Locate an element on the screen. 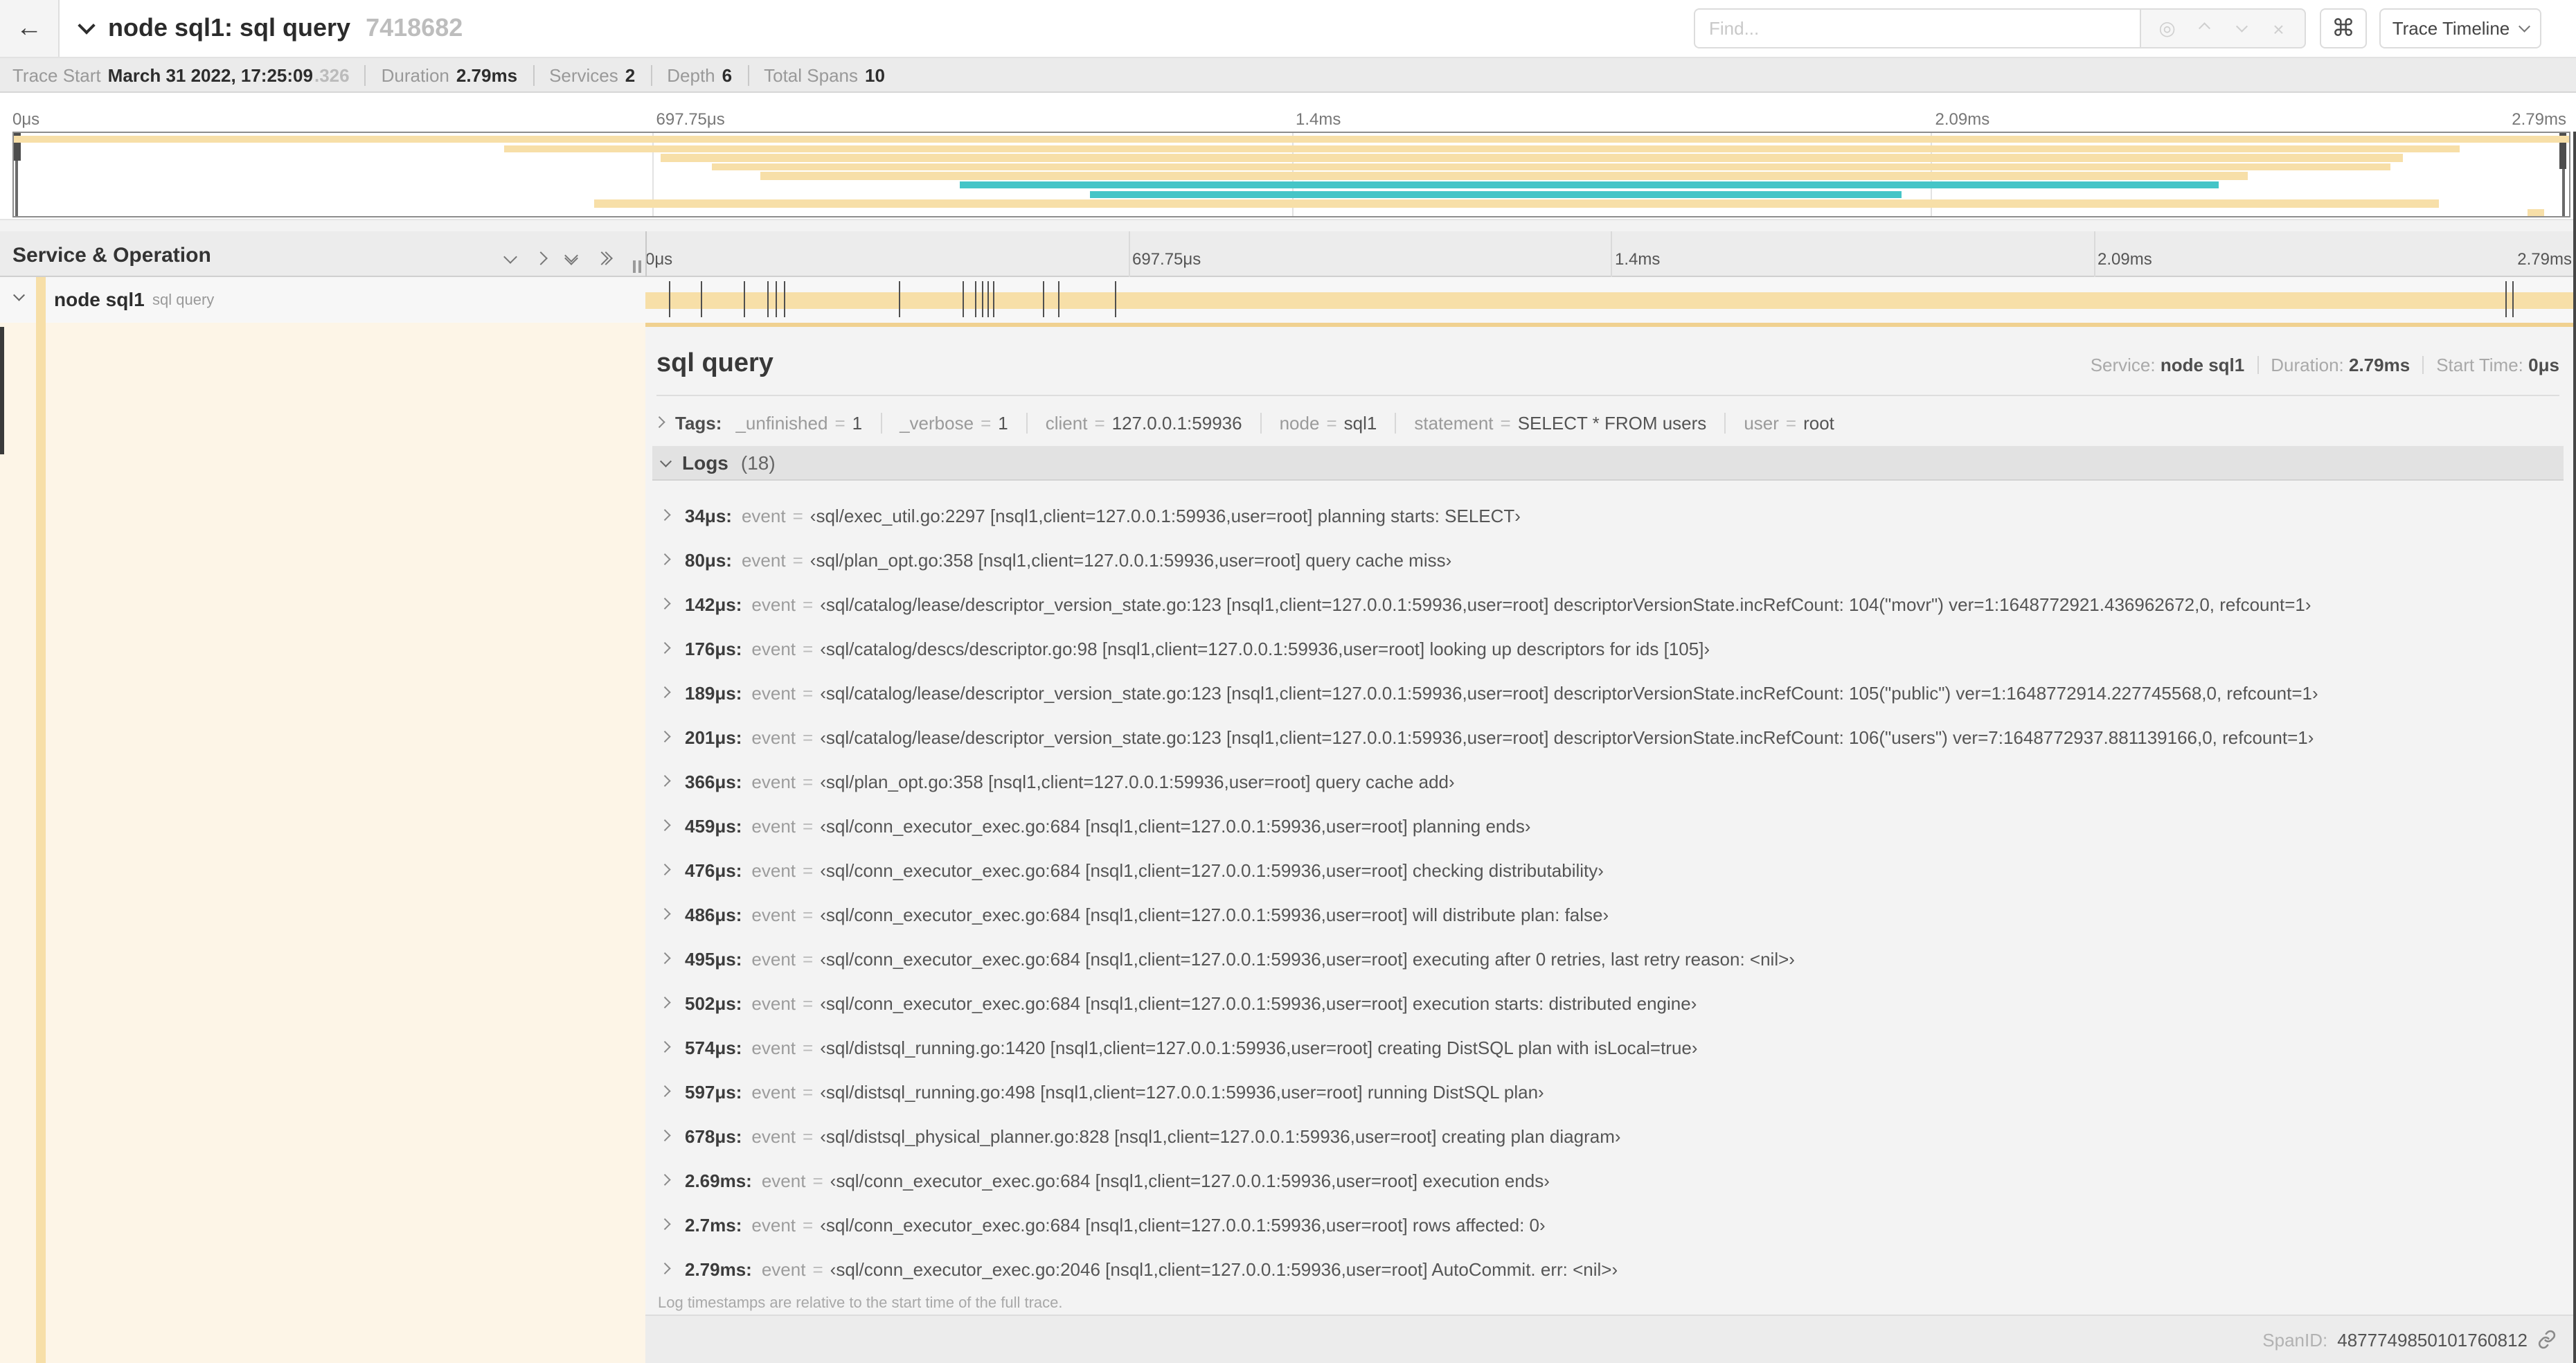 The height and width of the screenshot is (1363, 2576). meta-value: 6 is located at coordinates (727, 74).